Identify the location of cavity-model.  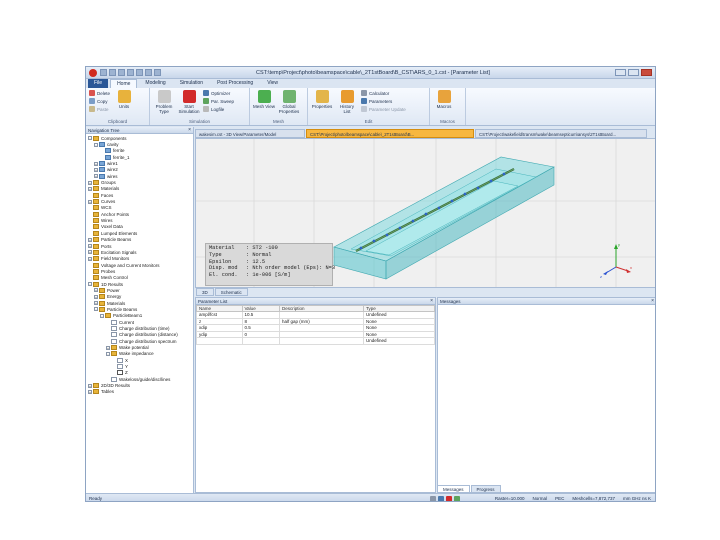
(444, 218).